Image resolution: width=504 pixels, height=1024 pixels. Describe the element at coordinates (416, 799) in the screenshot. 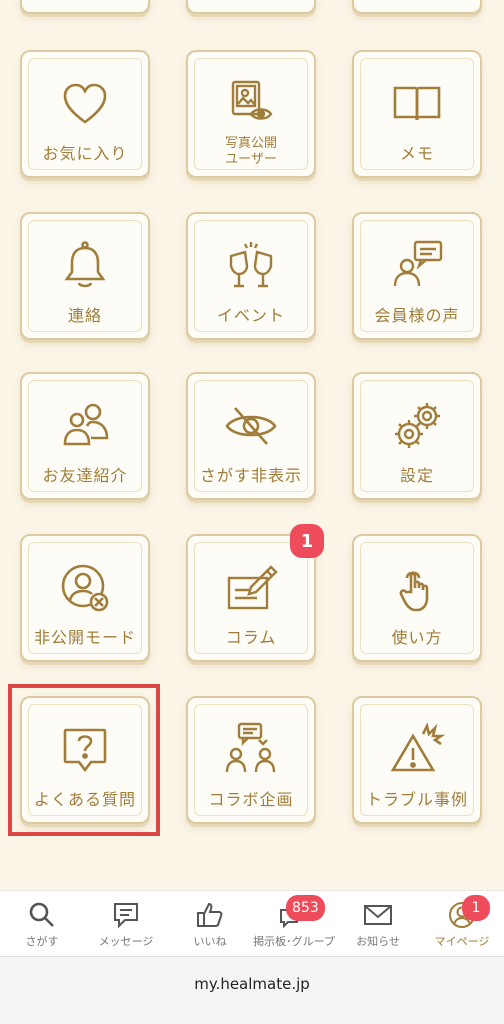

I see `tile-label: トラブル事例` at that location.